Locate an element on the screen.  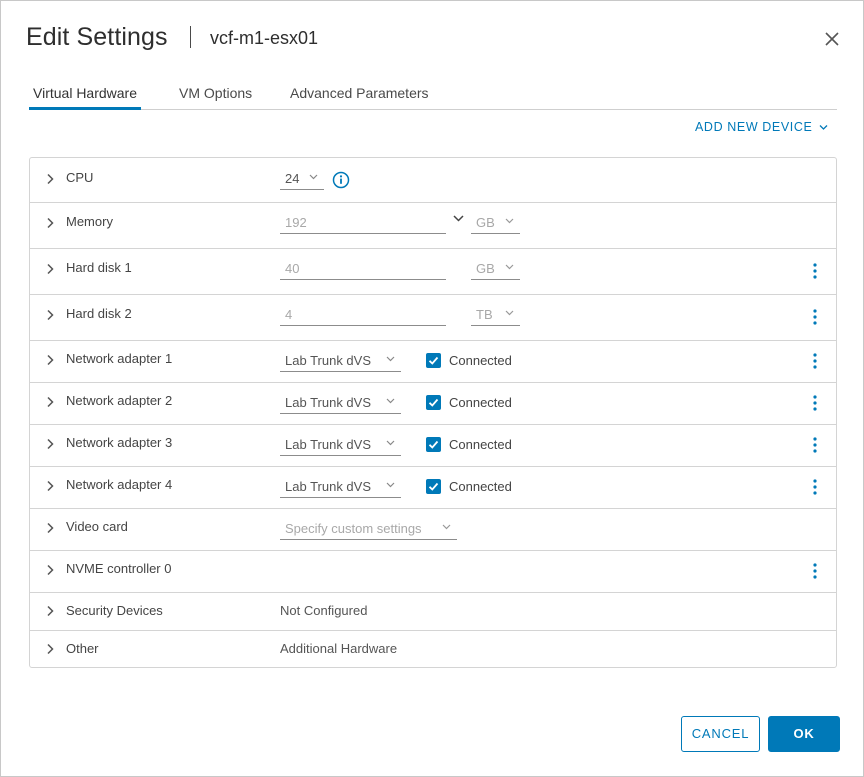
network-adapter-4-select: Lab Trunk dVS is located at coordinates (340, 487).